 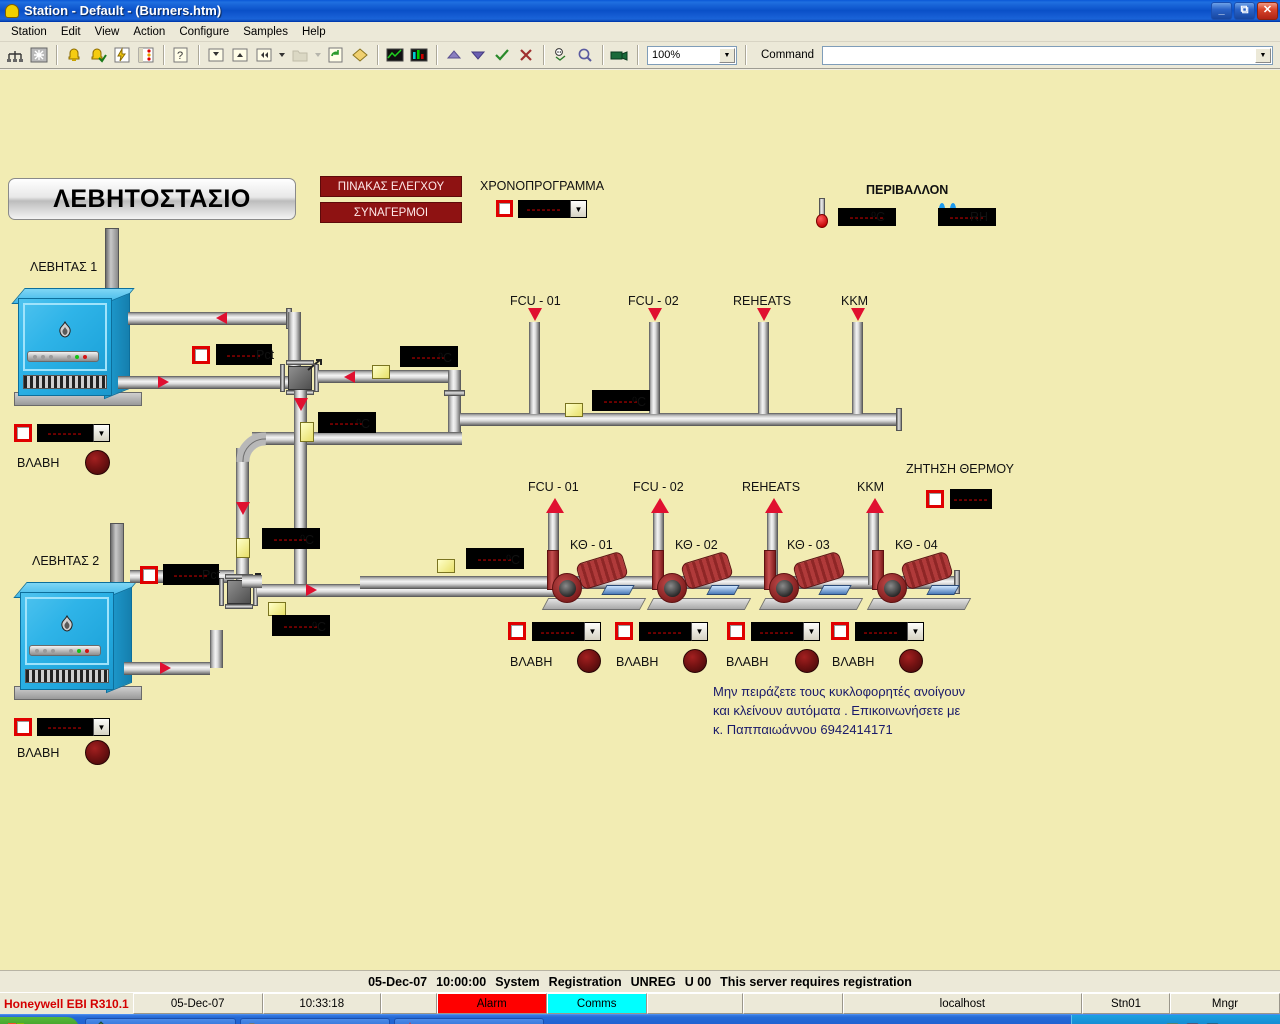 I want to click on command-input: ▼, so click(x=1047, y=55).